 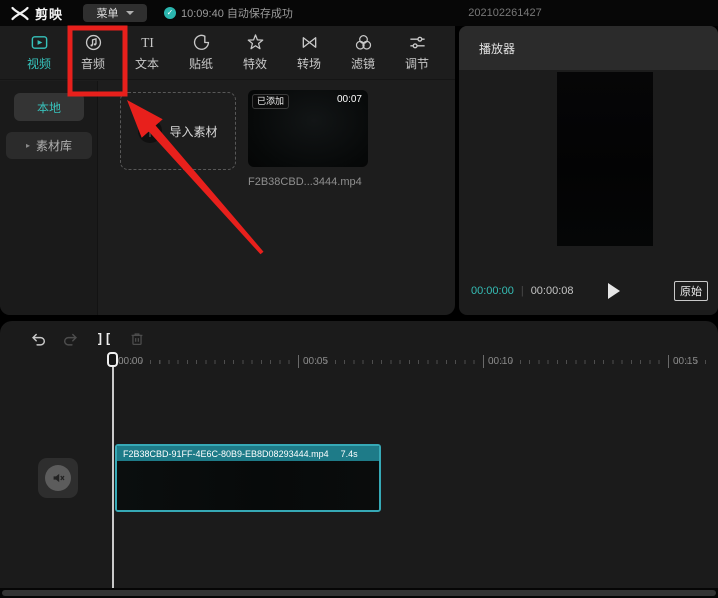 I want to click on play-button, so click(x=614, y=291).